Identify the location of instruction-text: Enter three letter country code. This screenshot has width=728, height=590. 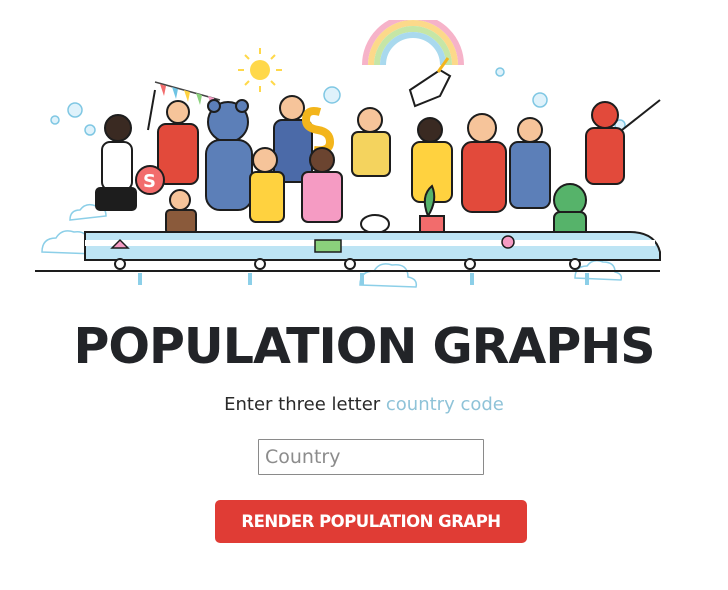
(364, 404).